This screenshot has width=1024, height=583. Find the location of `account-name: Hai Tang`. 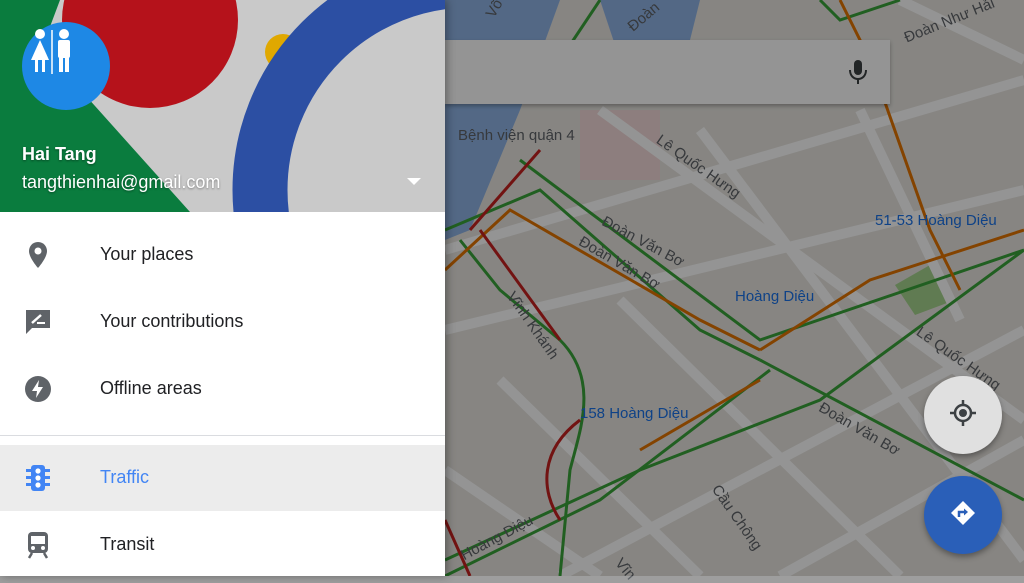

account-name: Hai Tang is located at coordinates (59, 154).